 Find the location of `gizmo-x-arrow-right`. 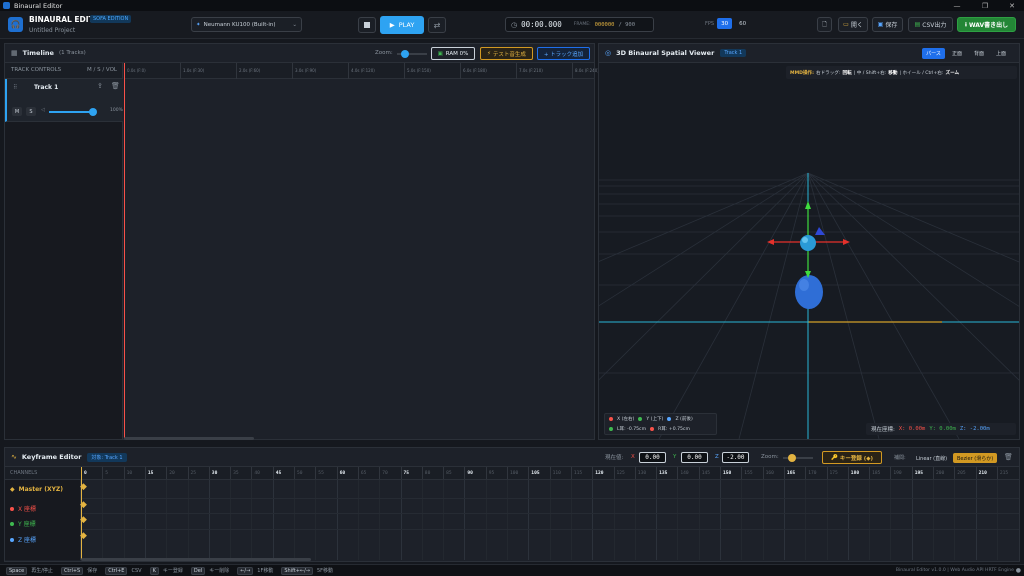

gizmo-x-arrow-right is located at coordinates (846, 242).